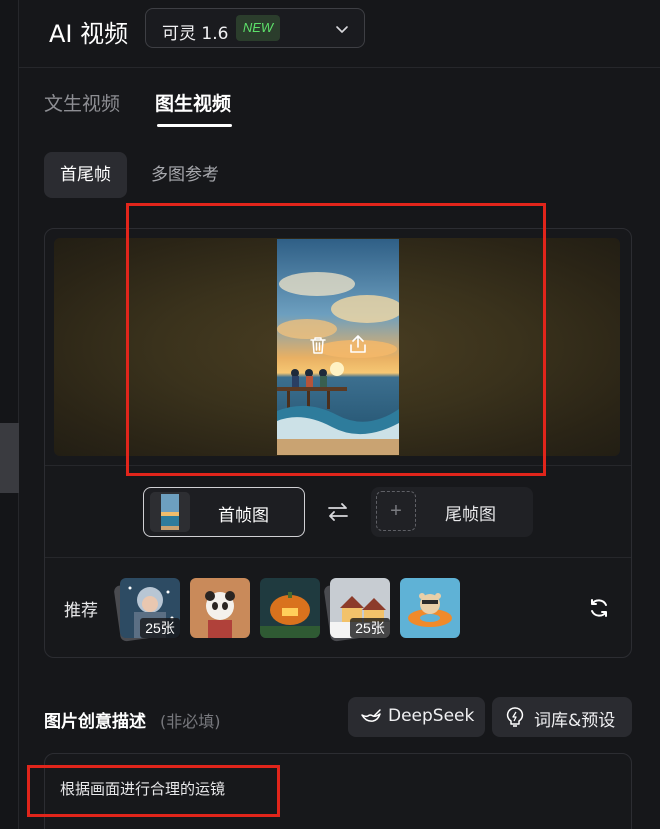 The image size is (660, 829). Describe the element at coordinates (95, 722) in the screenshot. I see `description-title: 图片创意描述` at that location.